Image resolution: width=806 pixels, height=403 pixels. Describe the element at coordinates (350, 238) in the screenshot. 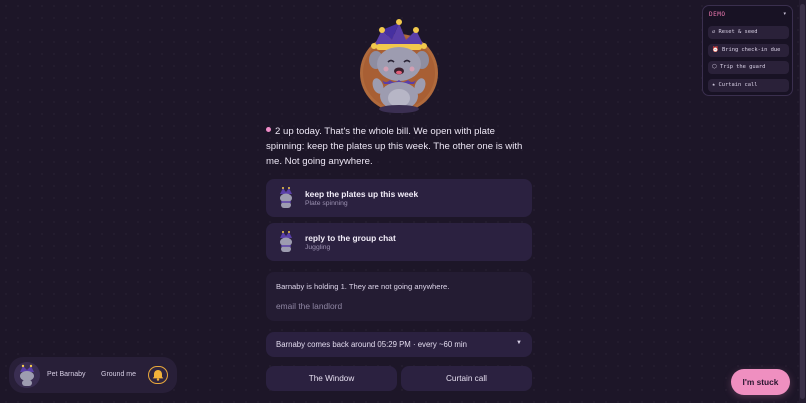

I see `task-title: reply to the group chat` at that location.